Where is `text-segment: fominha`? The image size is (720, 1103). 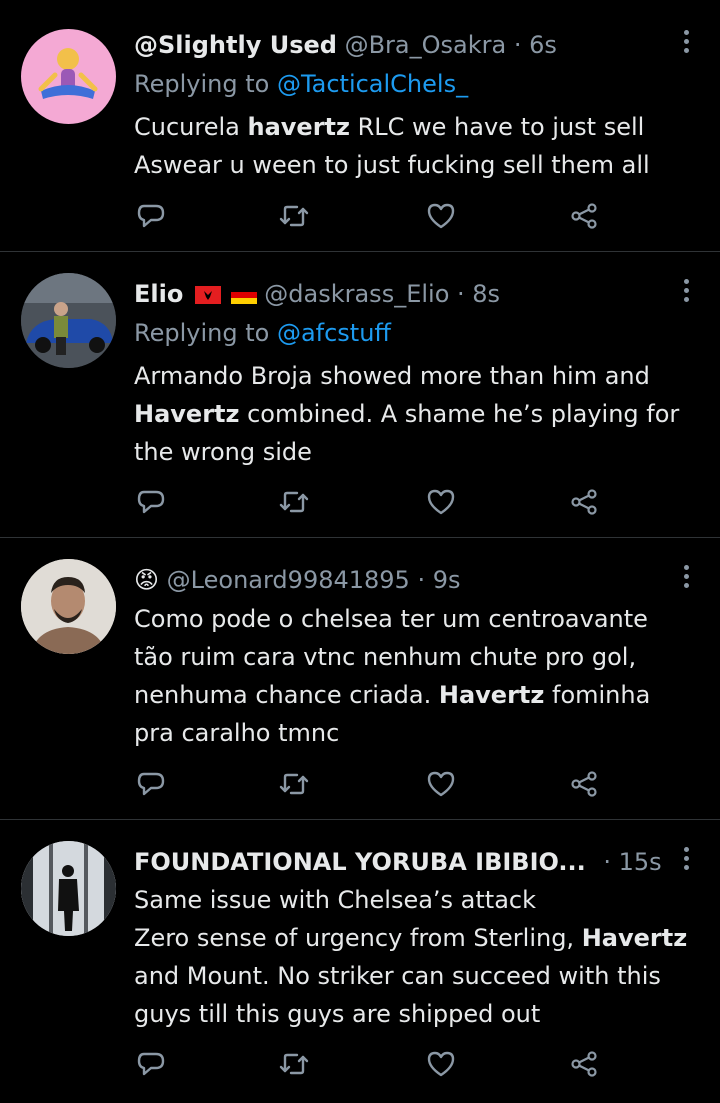 text-segment: fominha is located at coordinates (597, 695).